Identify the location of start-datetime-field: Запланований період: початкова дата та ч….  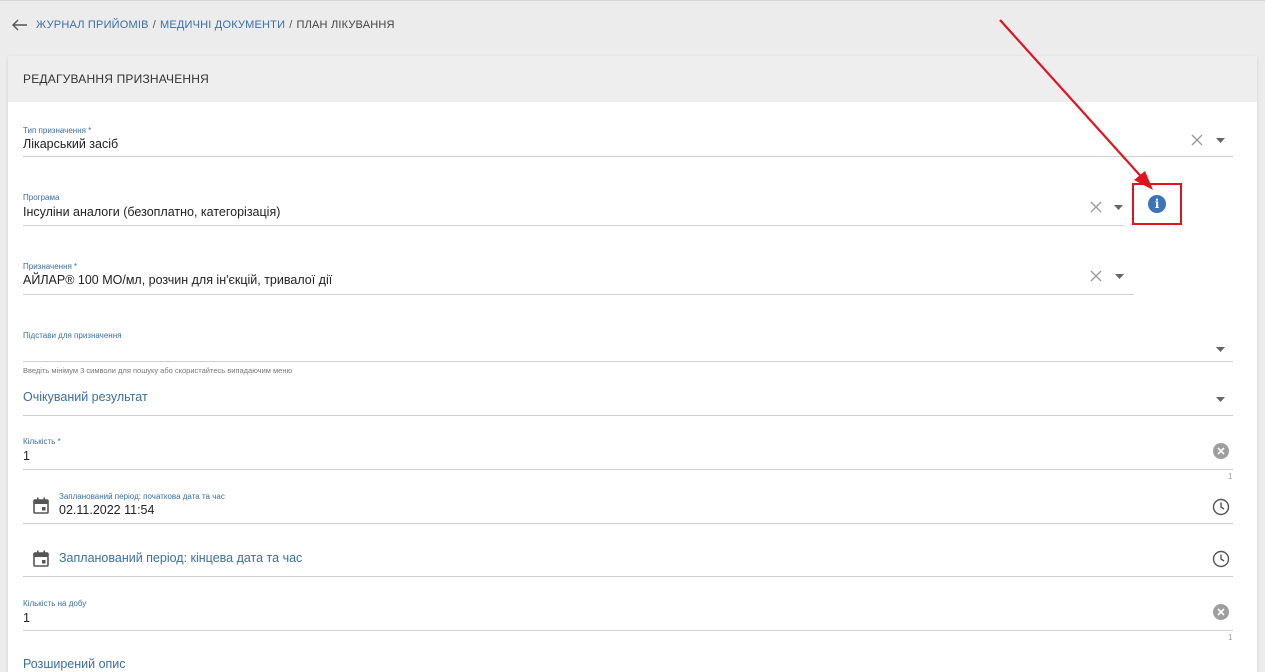
(628, 506).